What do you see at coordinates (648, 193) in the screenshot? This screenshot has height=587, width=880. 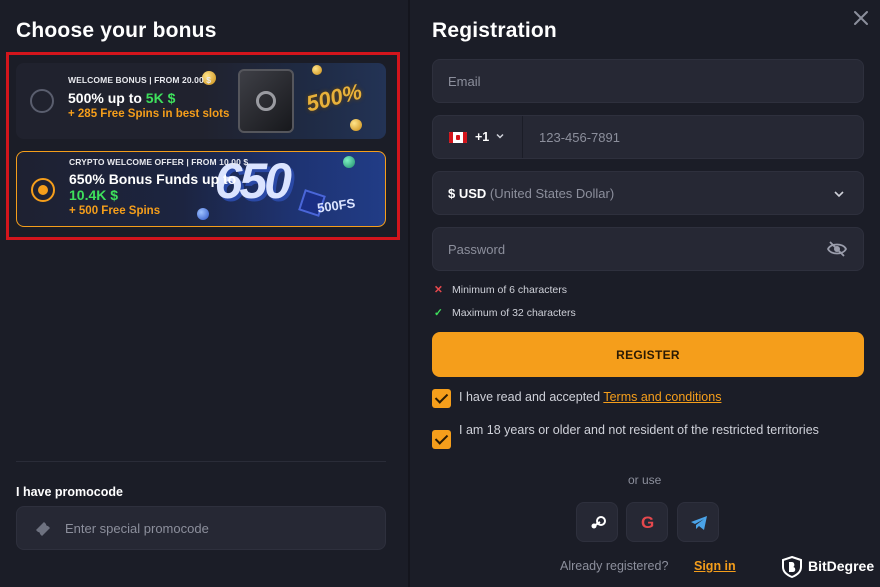 I see `currency-select: $ USD (United States Dollar)` at bounding box center [648, 193].